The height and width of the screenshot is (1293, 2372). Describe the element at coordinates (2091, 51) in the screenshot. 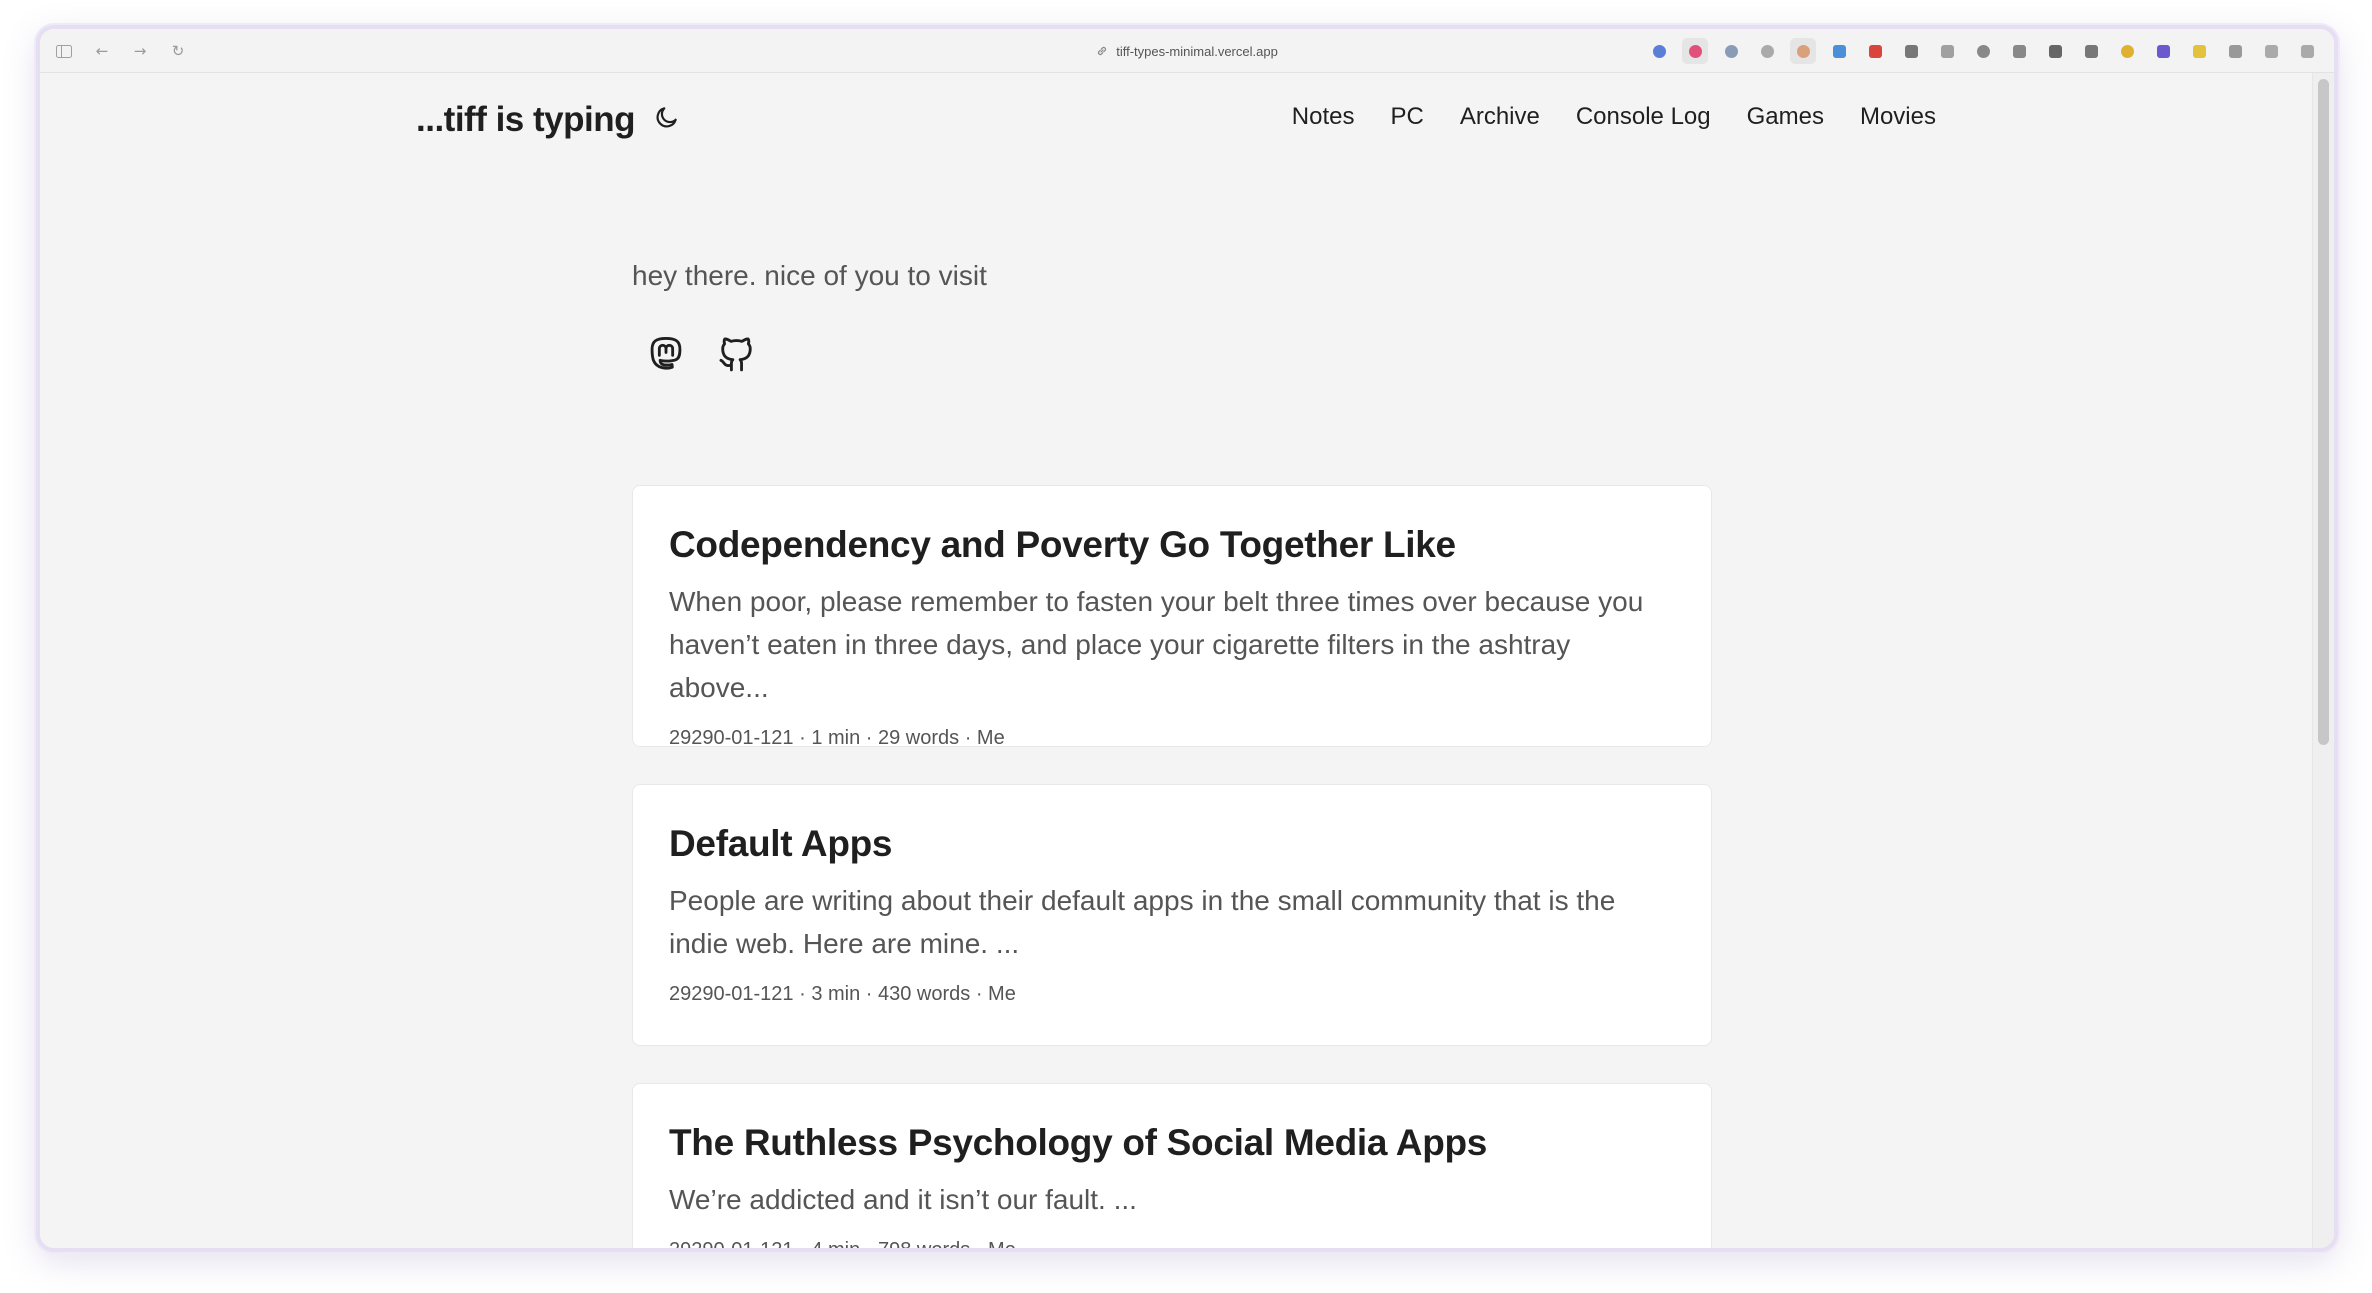

I see `send-ext-icon` at that location.